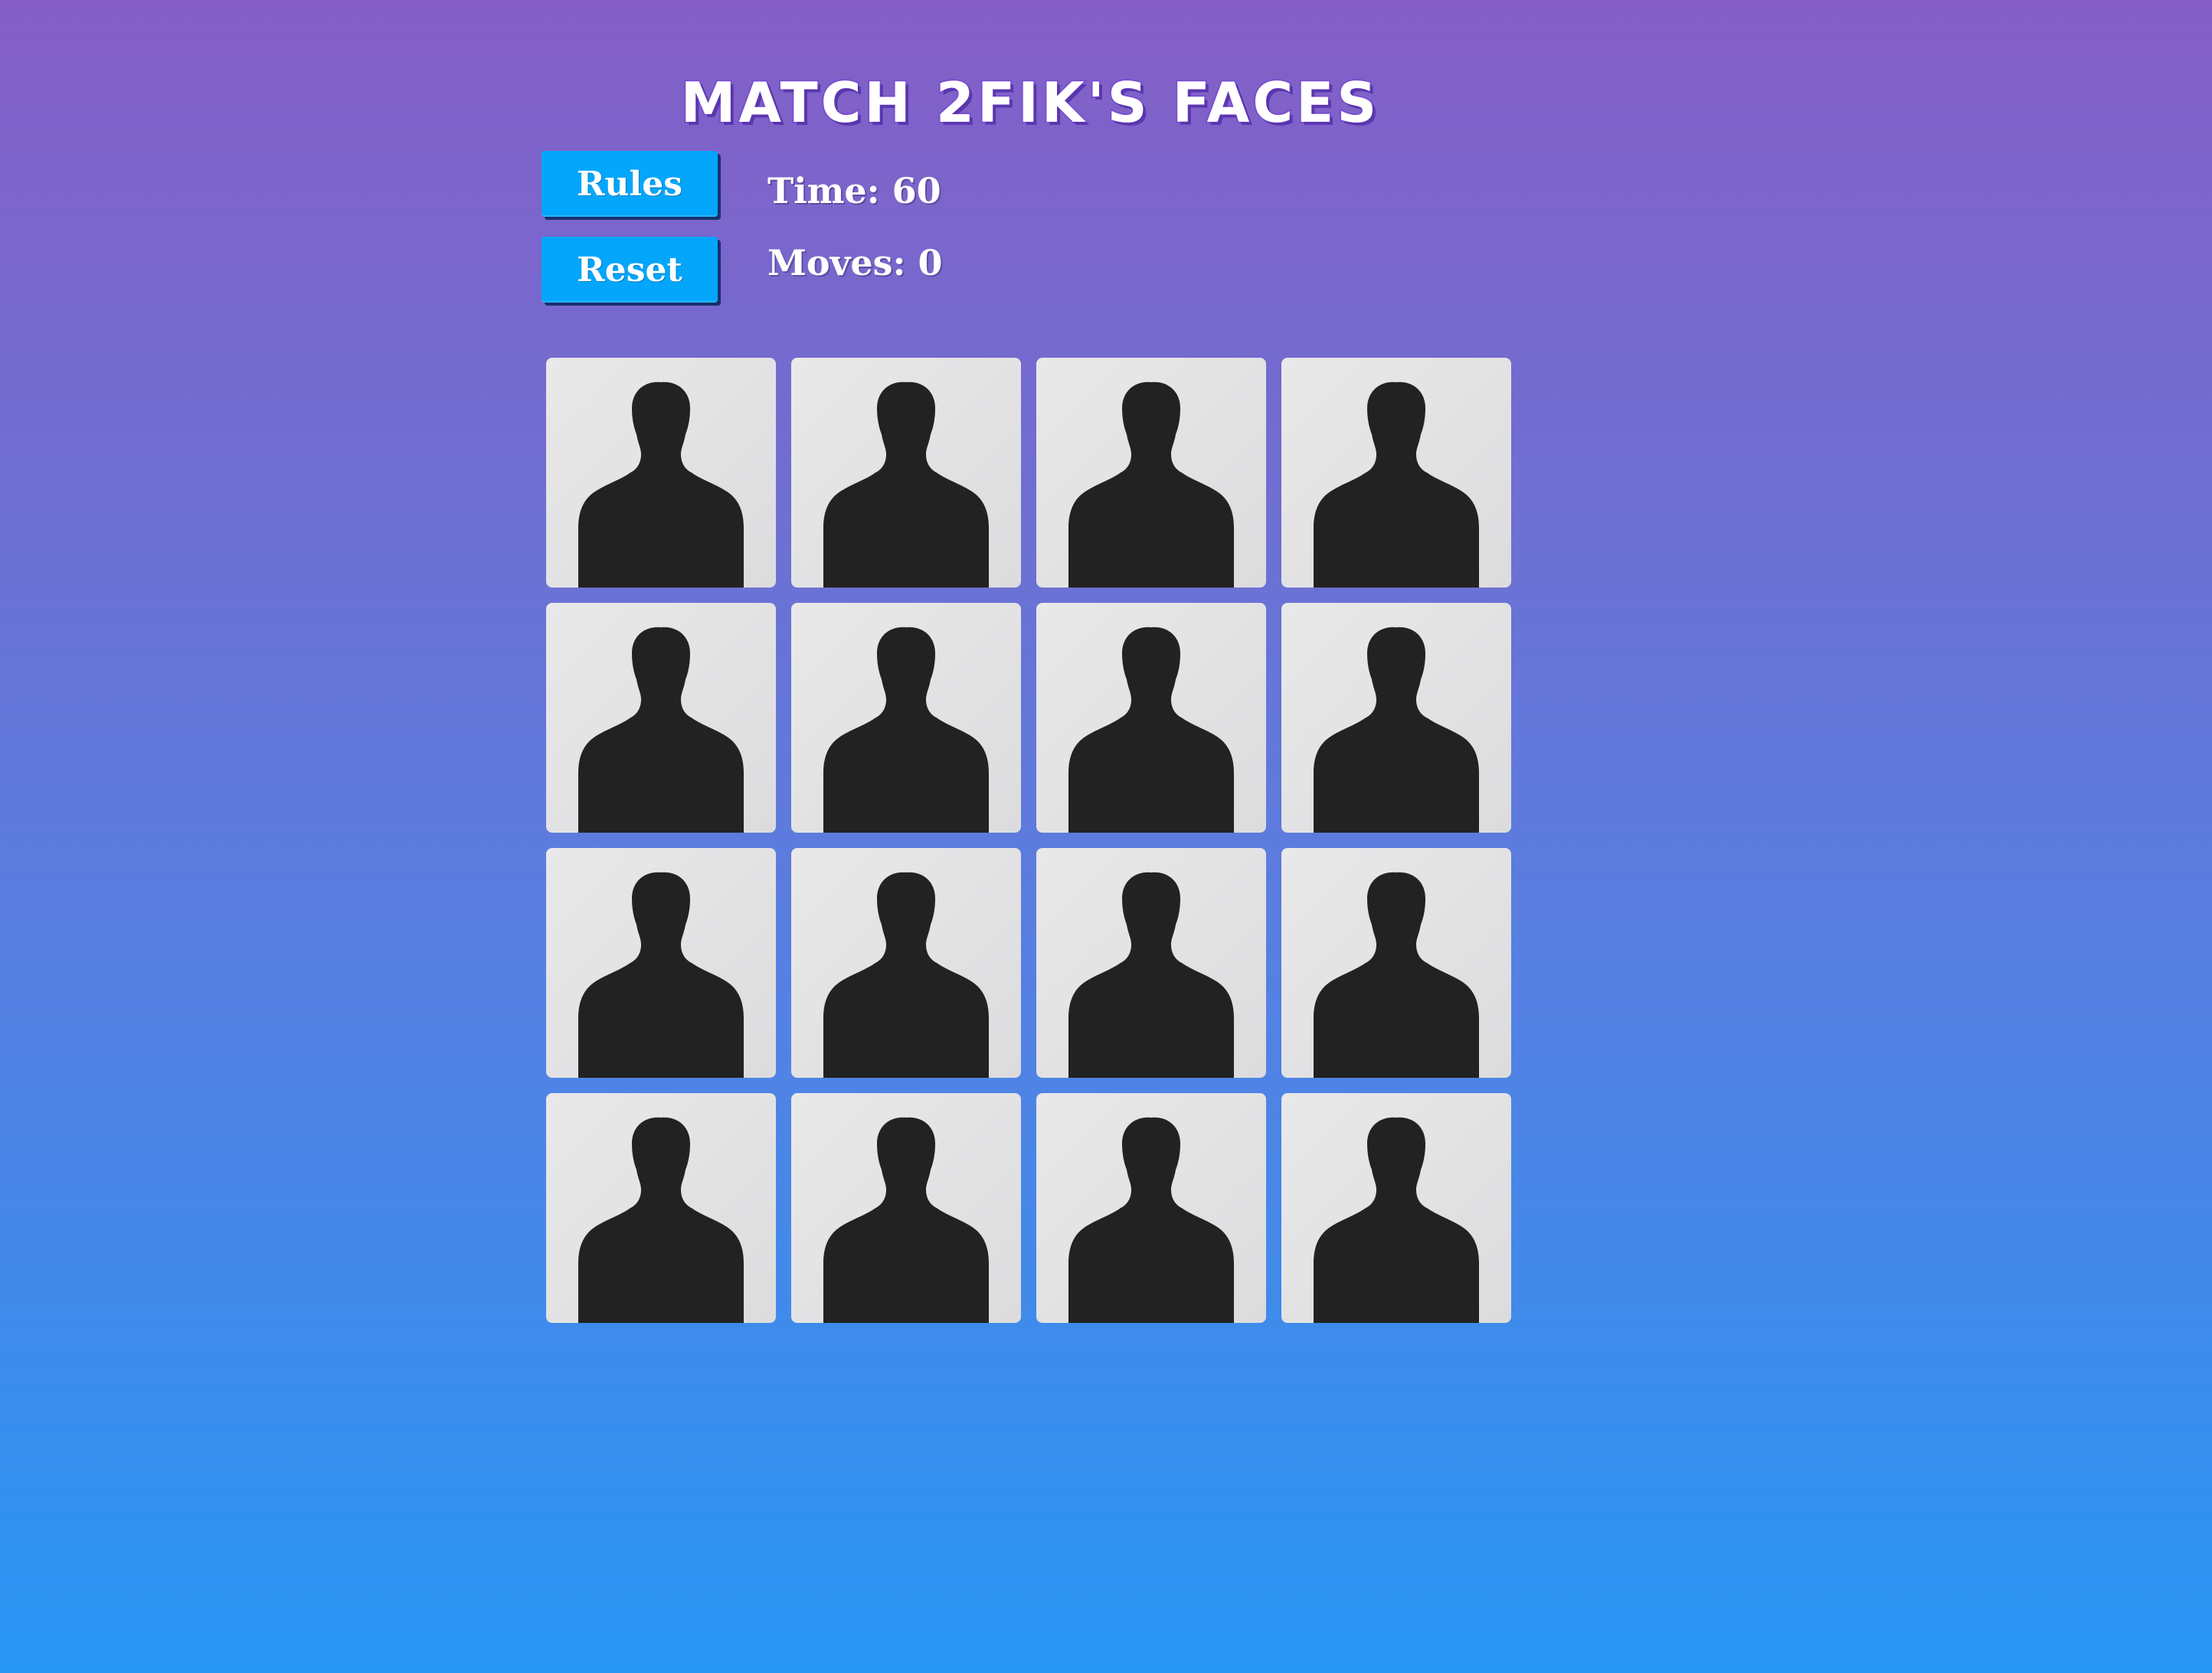  I want to click on rules-button: Rules, so click(630, 184).